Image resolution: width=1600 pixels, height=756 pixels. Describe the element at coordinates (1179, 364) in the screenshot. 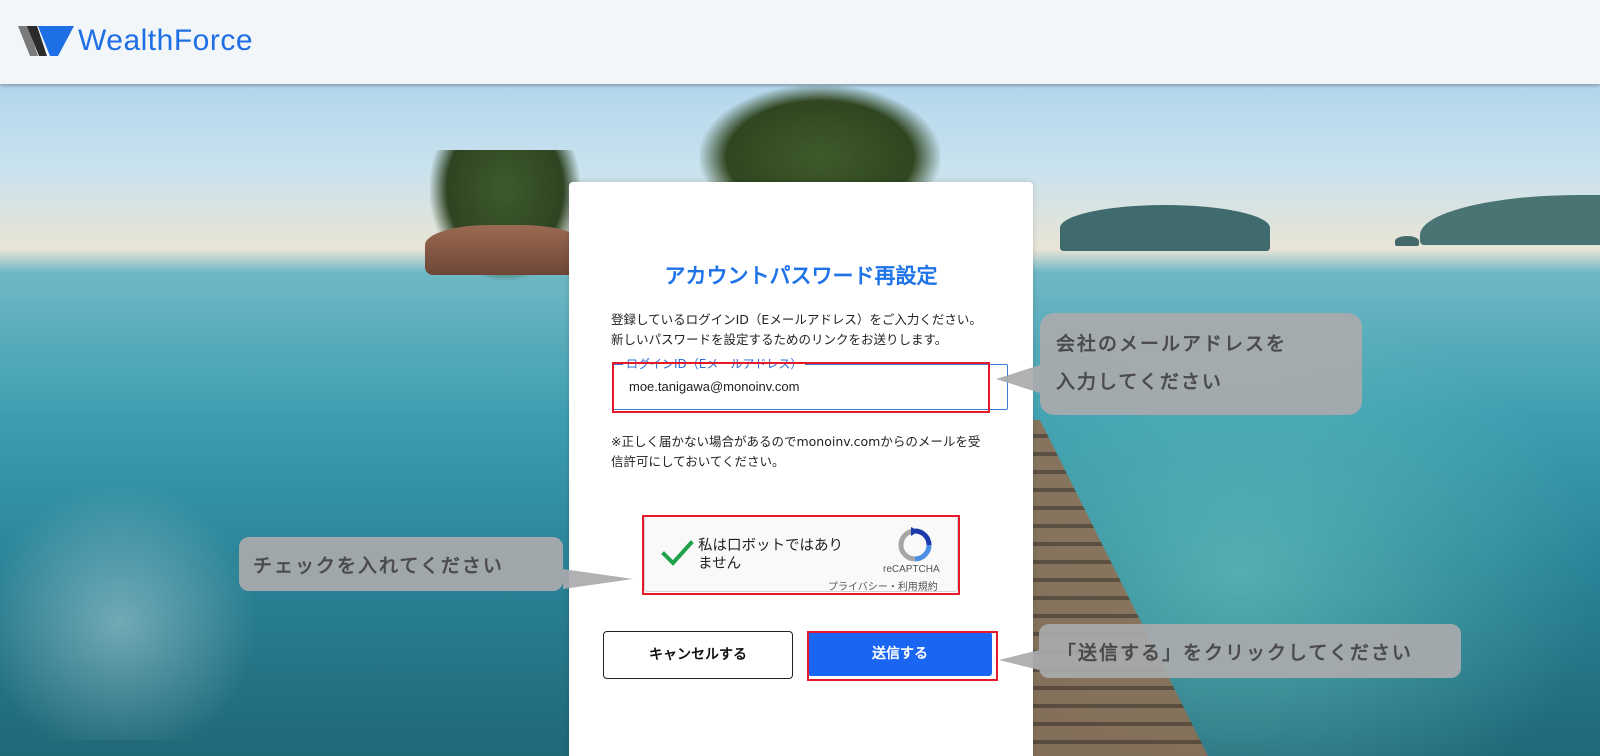

I see `callout-email-hint: 会社のメールアドレスを 入力してください` at that location.